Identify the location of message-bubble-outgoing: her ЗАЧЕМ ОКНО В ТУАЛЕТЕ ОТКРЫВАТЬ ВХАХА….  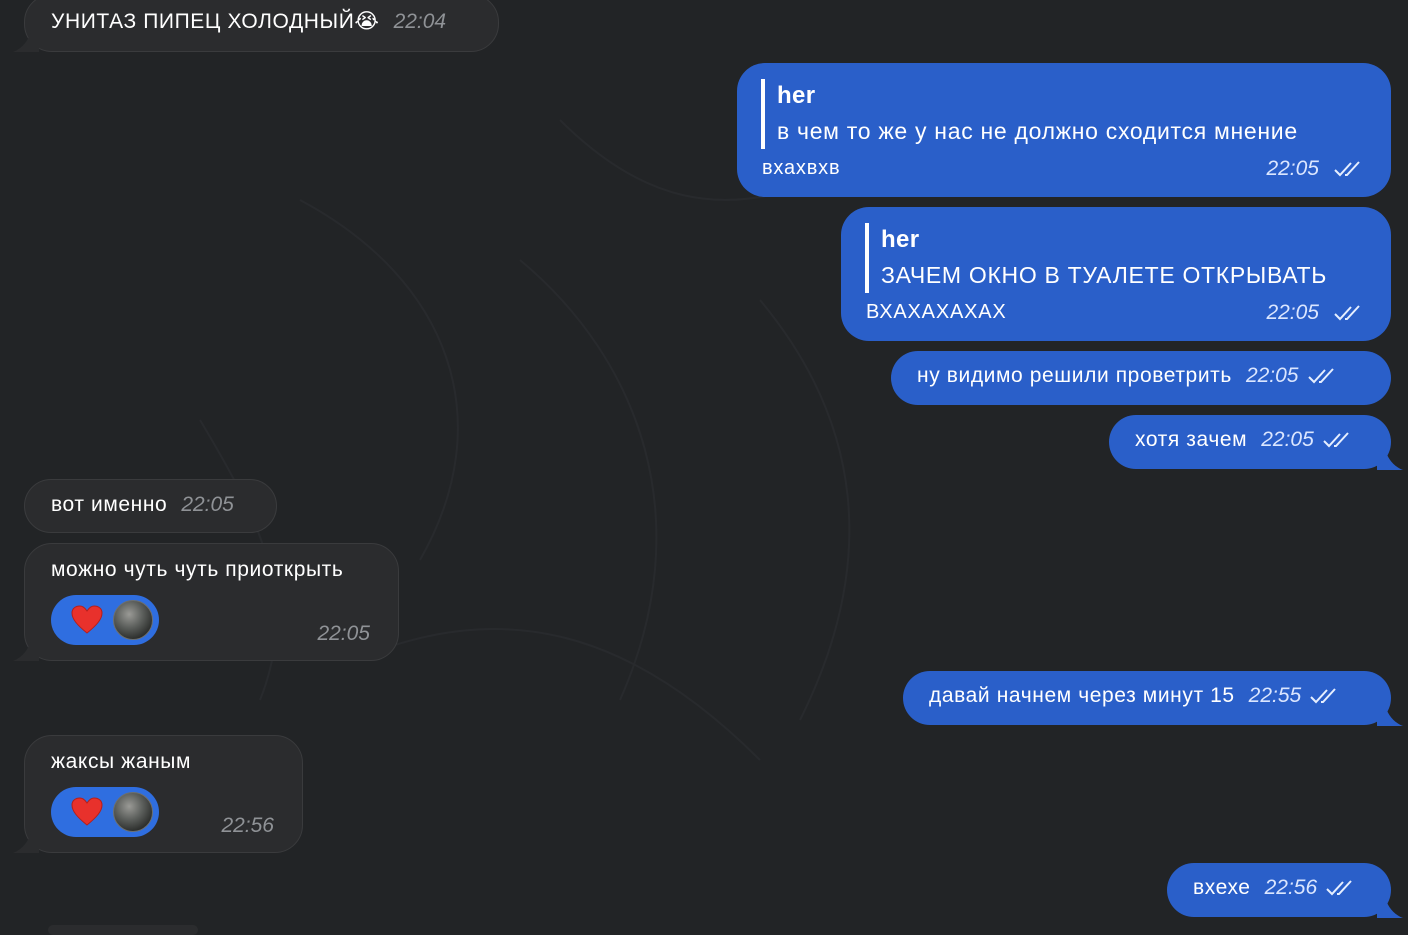
(1116, 274).